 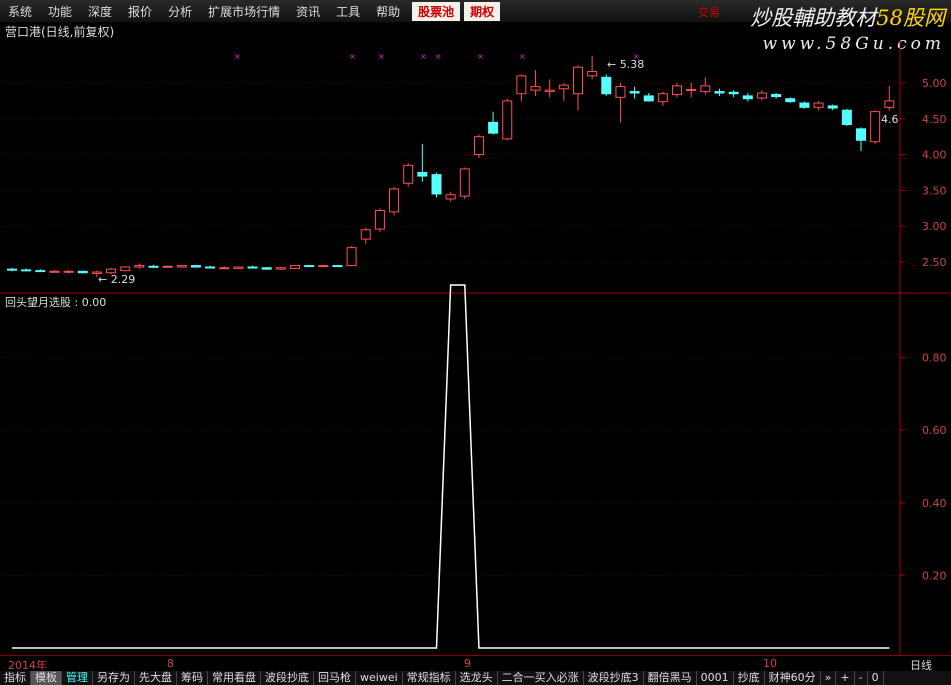 What do you see at coordinates (934, 83) in the screenshot?
I see `y-tick-label: 5.00` at bounding box center [934, 83].